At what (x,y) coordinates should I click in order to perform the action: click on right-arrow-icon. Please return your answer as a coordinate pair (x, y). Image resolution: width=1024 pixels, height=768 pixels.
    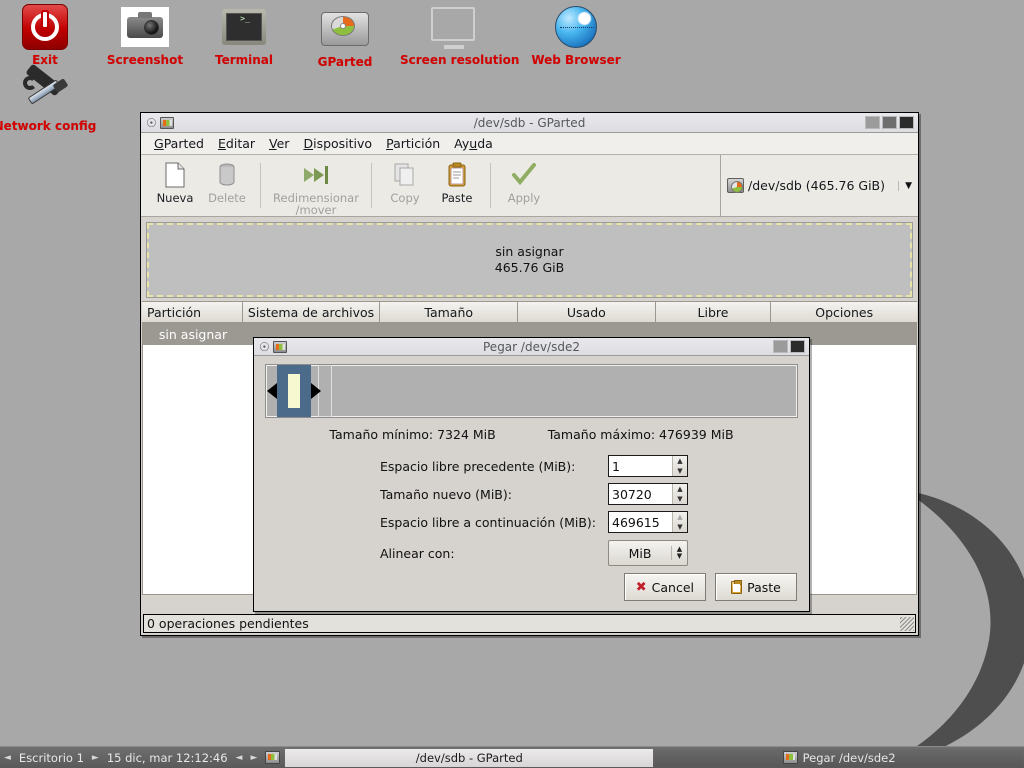
    Looking at the image, I should click on (316, 391).